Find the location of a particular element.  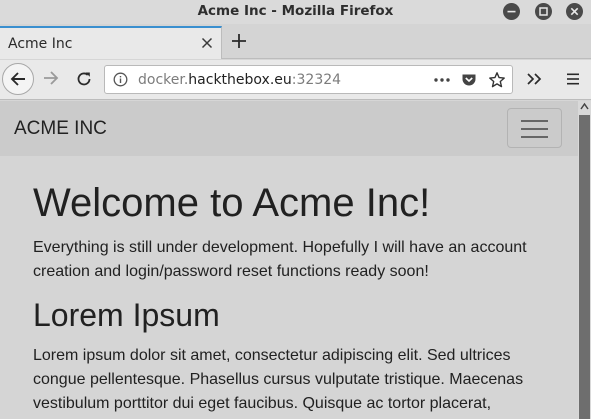

overflow-chevron-icon is located at coordinates (534, 79).